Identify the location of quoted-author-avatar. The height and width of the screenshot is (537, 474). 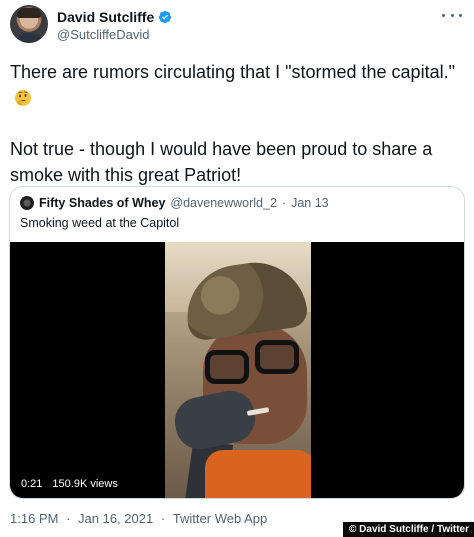
(27, 203).